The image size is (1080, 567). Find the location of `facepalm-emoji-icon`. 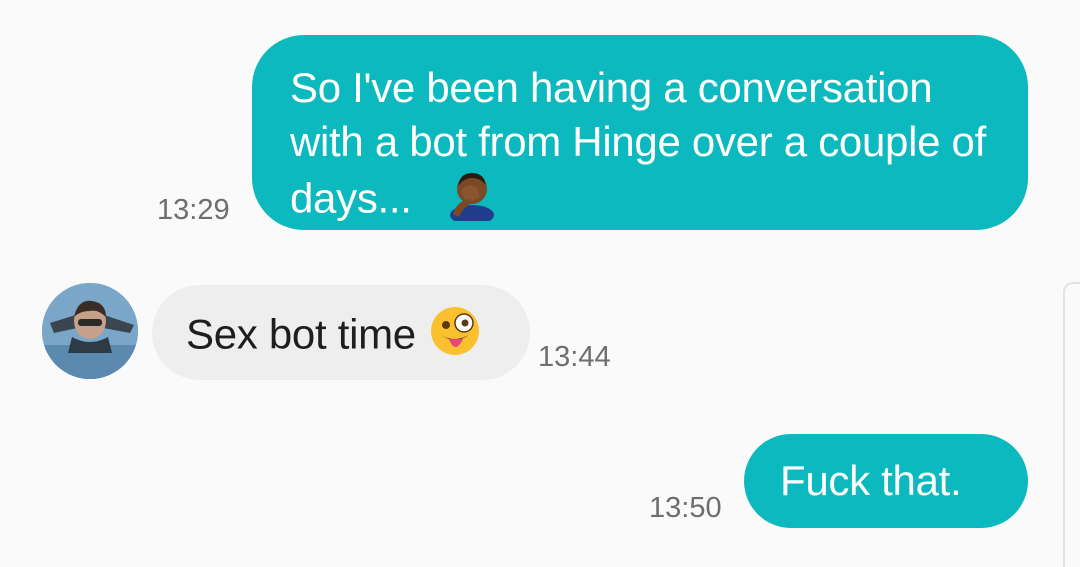

facepalm-emoji-icon is located at coordinates (472, 201).